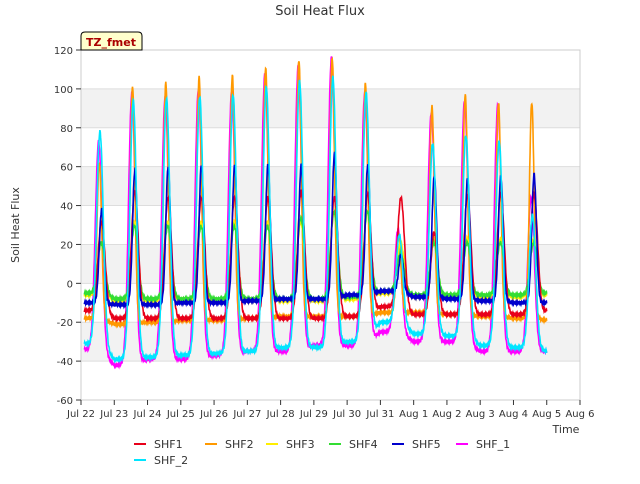 The height and width of the screenshot is (484, 640). I want to click on y-tick-label: 80, so click(66, 129).